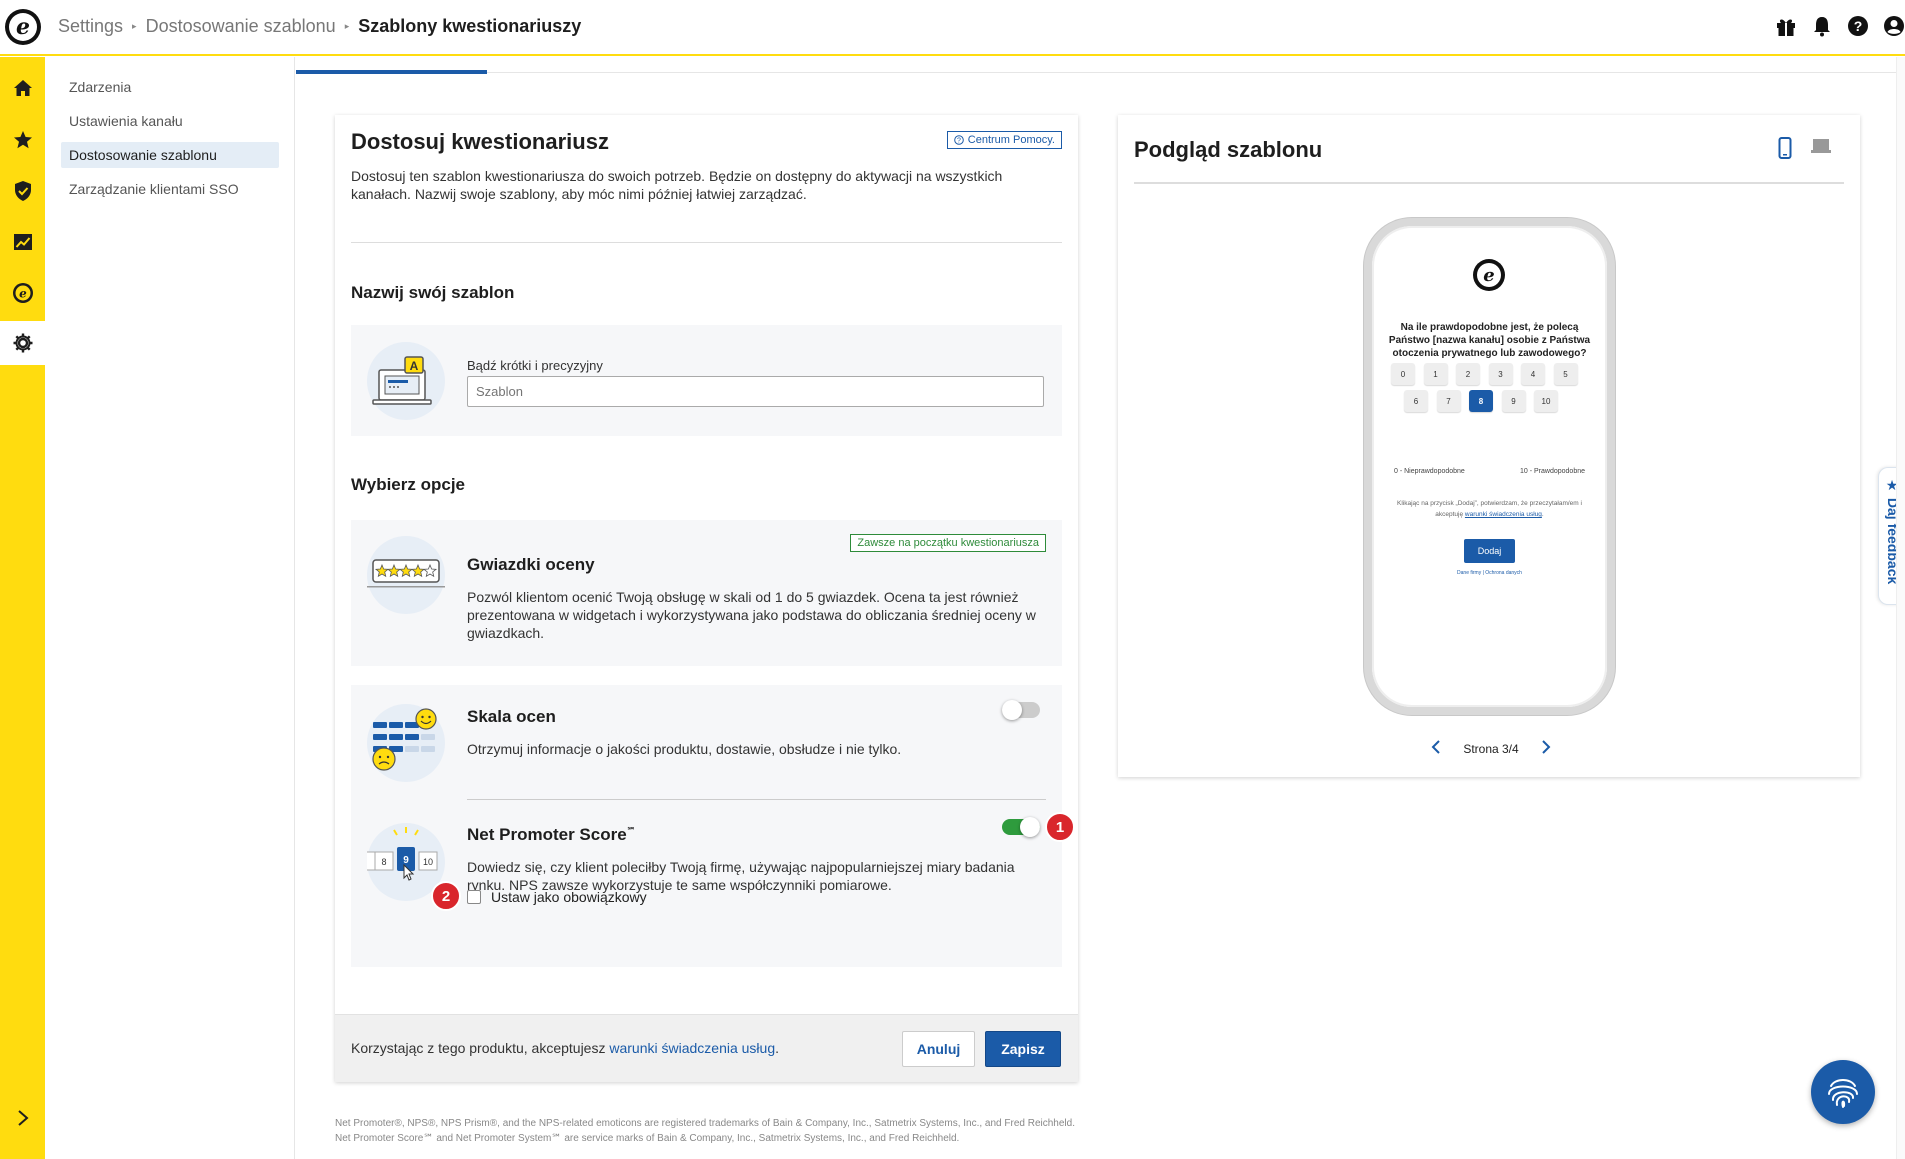 Image resolution: width=1905 pixels, height=1159 pixels. Describe the element at coordinates (692, 1048) in the screenshot. I see `terms-link: warunki świadczenia usług` at that location.